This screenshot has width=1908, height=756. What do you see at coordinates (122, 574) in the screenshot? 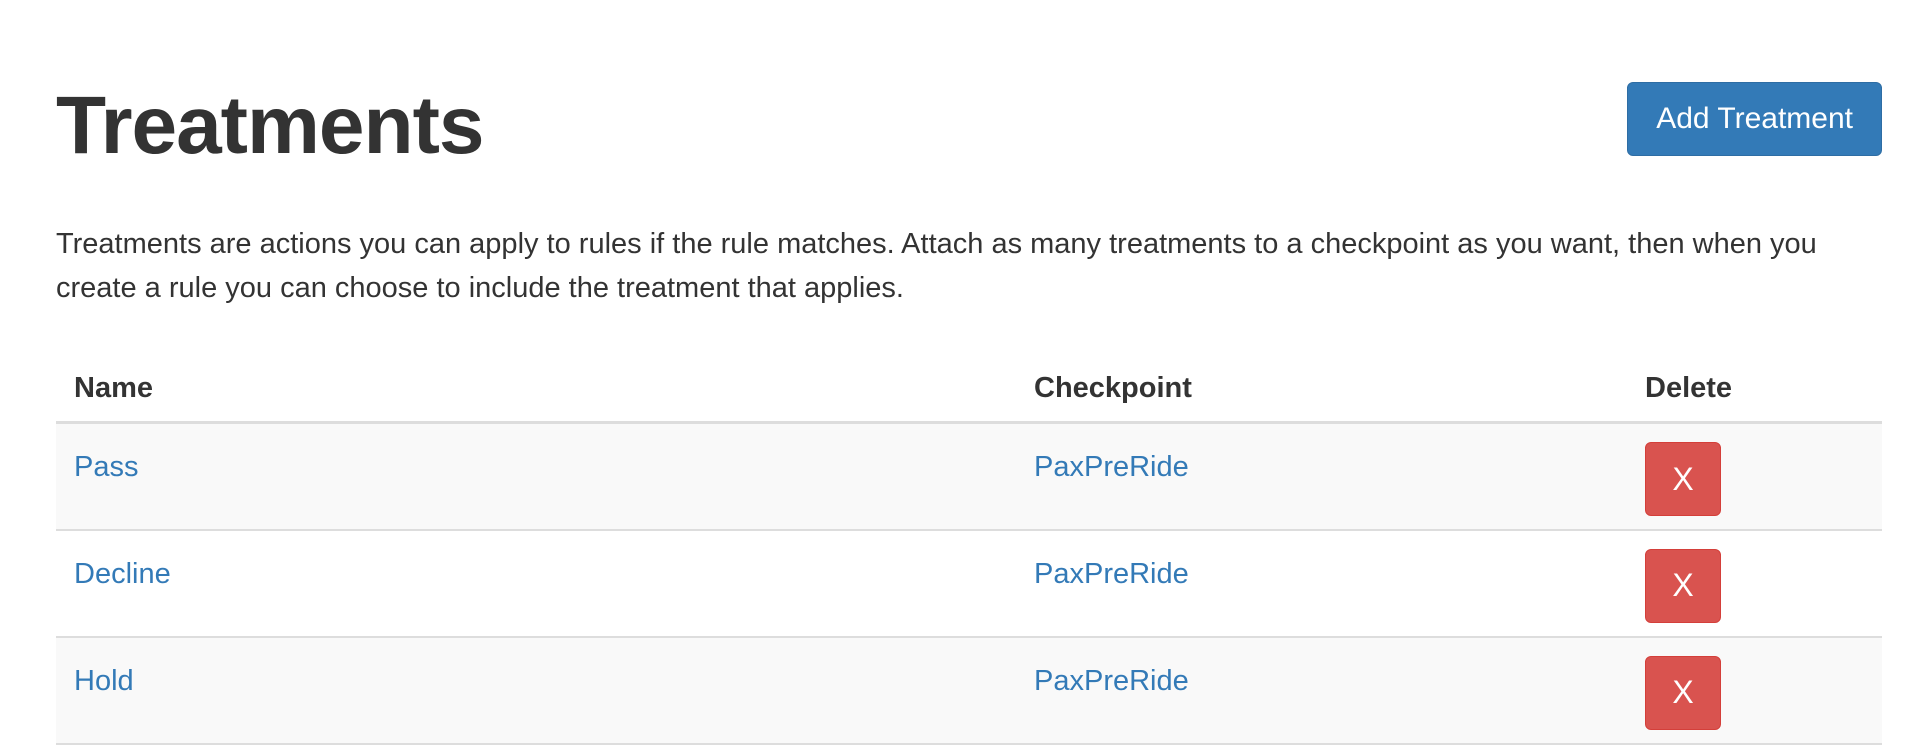
I see `treatment-name-link: Decline` at bounding box center [122, 574].